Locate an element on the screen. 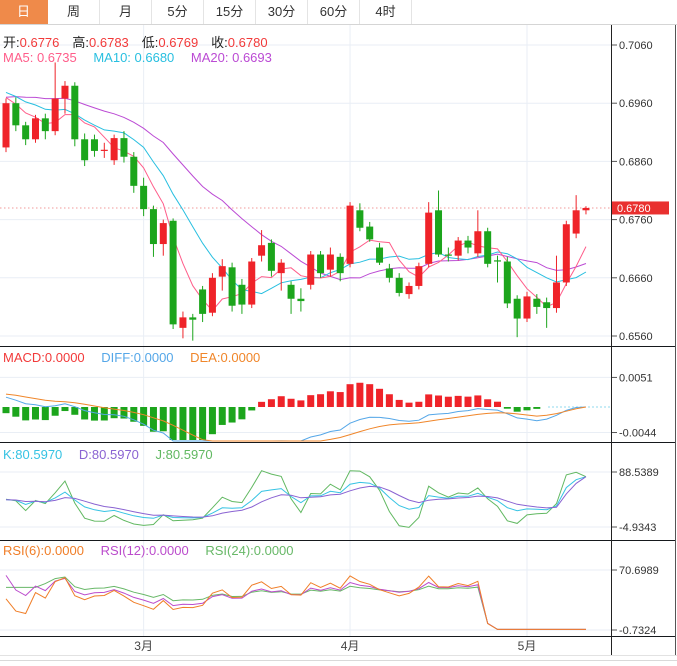 The width and height of the screenshot is (677, 666). rsi6-value: RSI(6):0.0000 is located at coordinates (43, 550).